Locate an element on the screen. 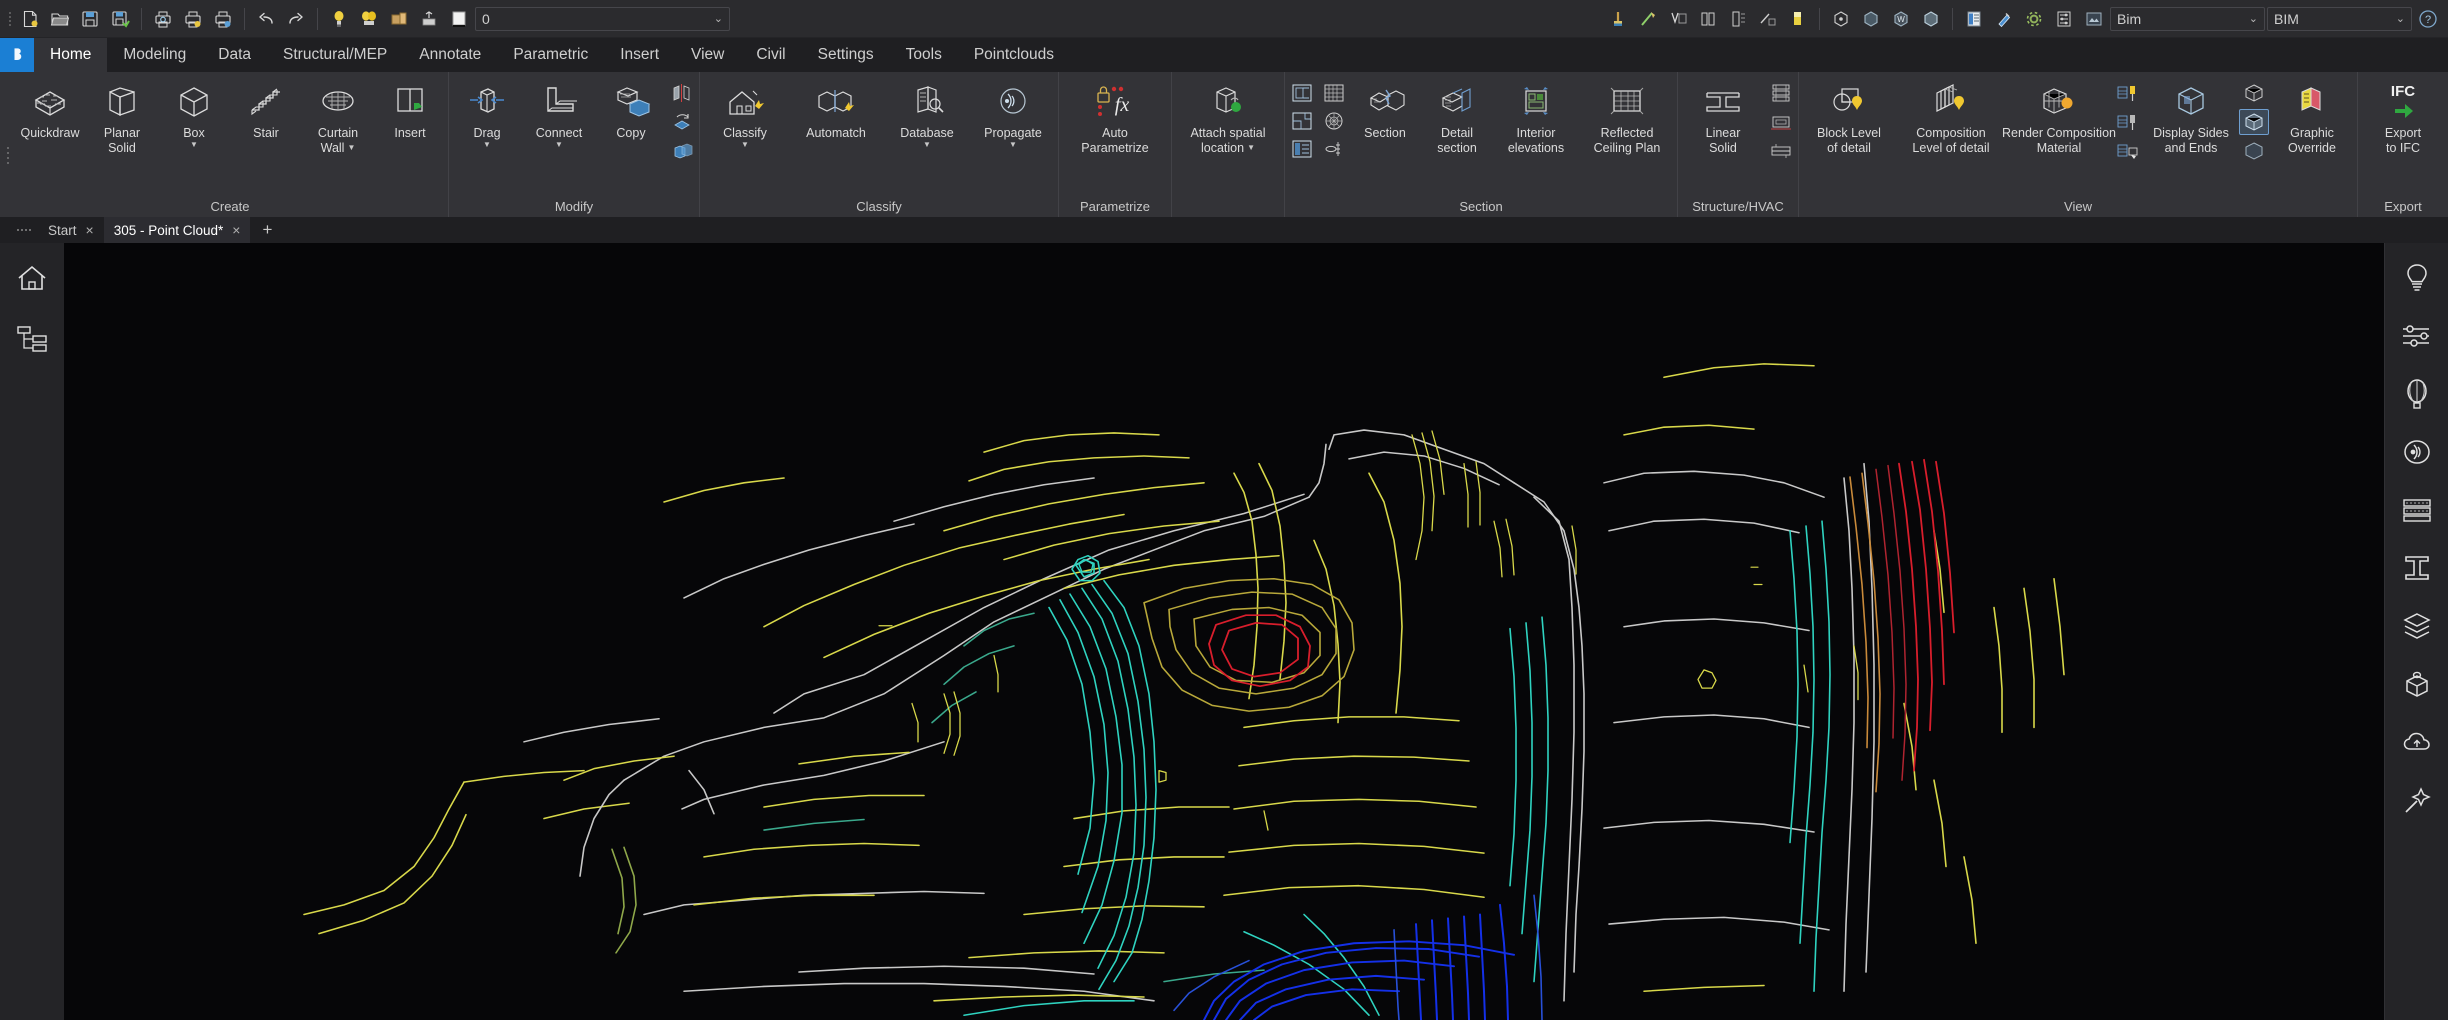 This screenshot has height=1020, width=2448. render-composition-material-button: Render Composition Material is located at coordinates (2059, 115).